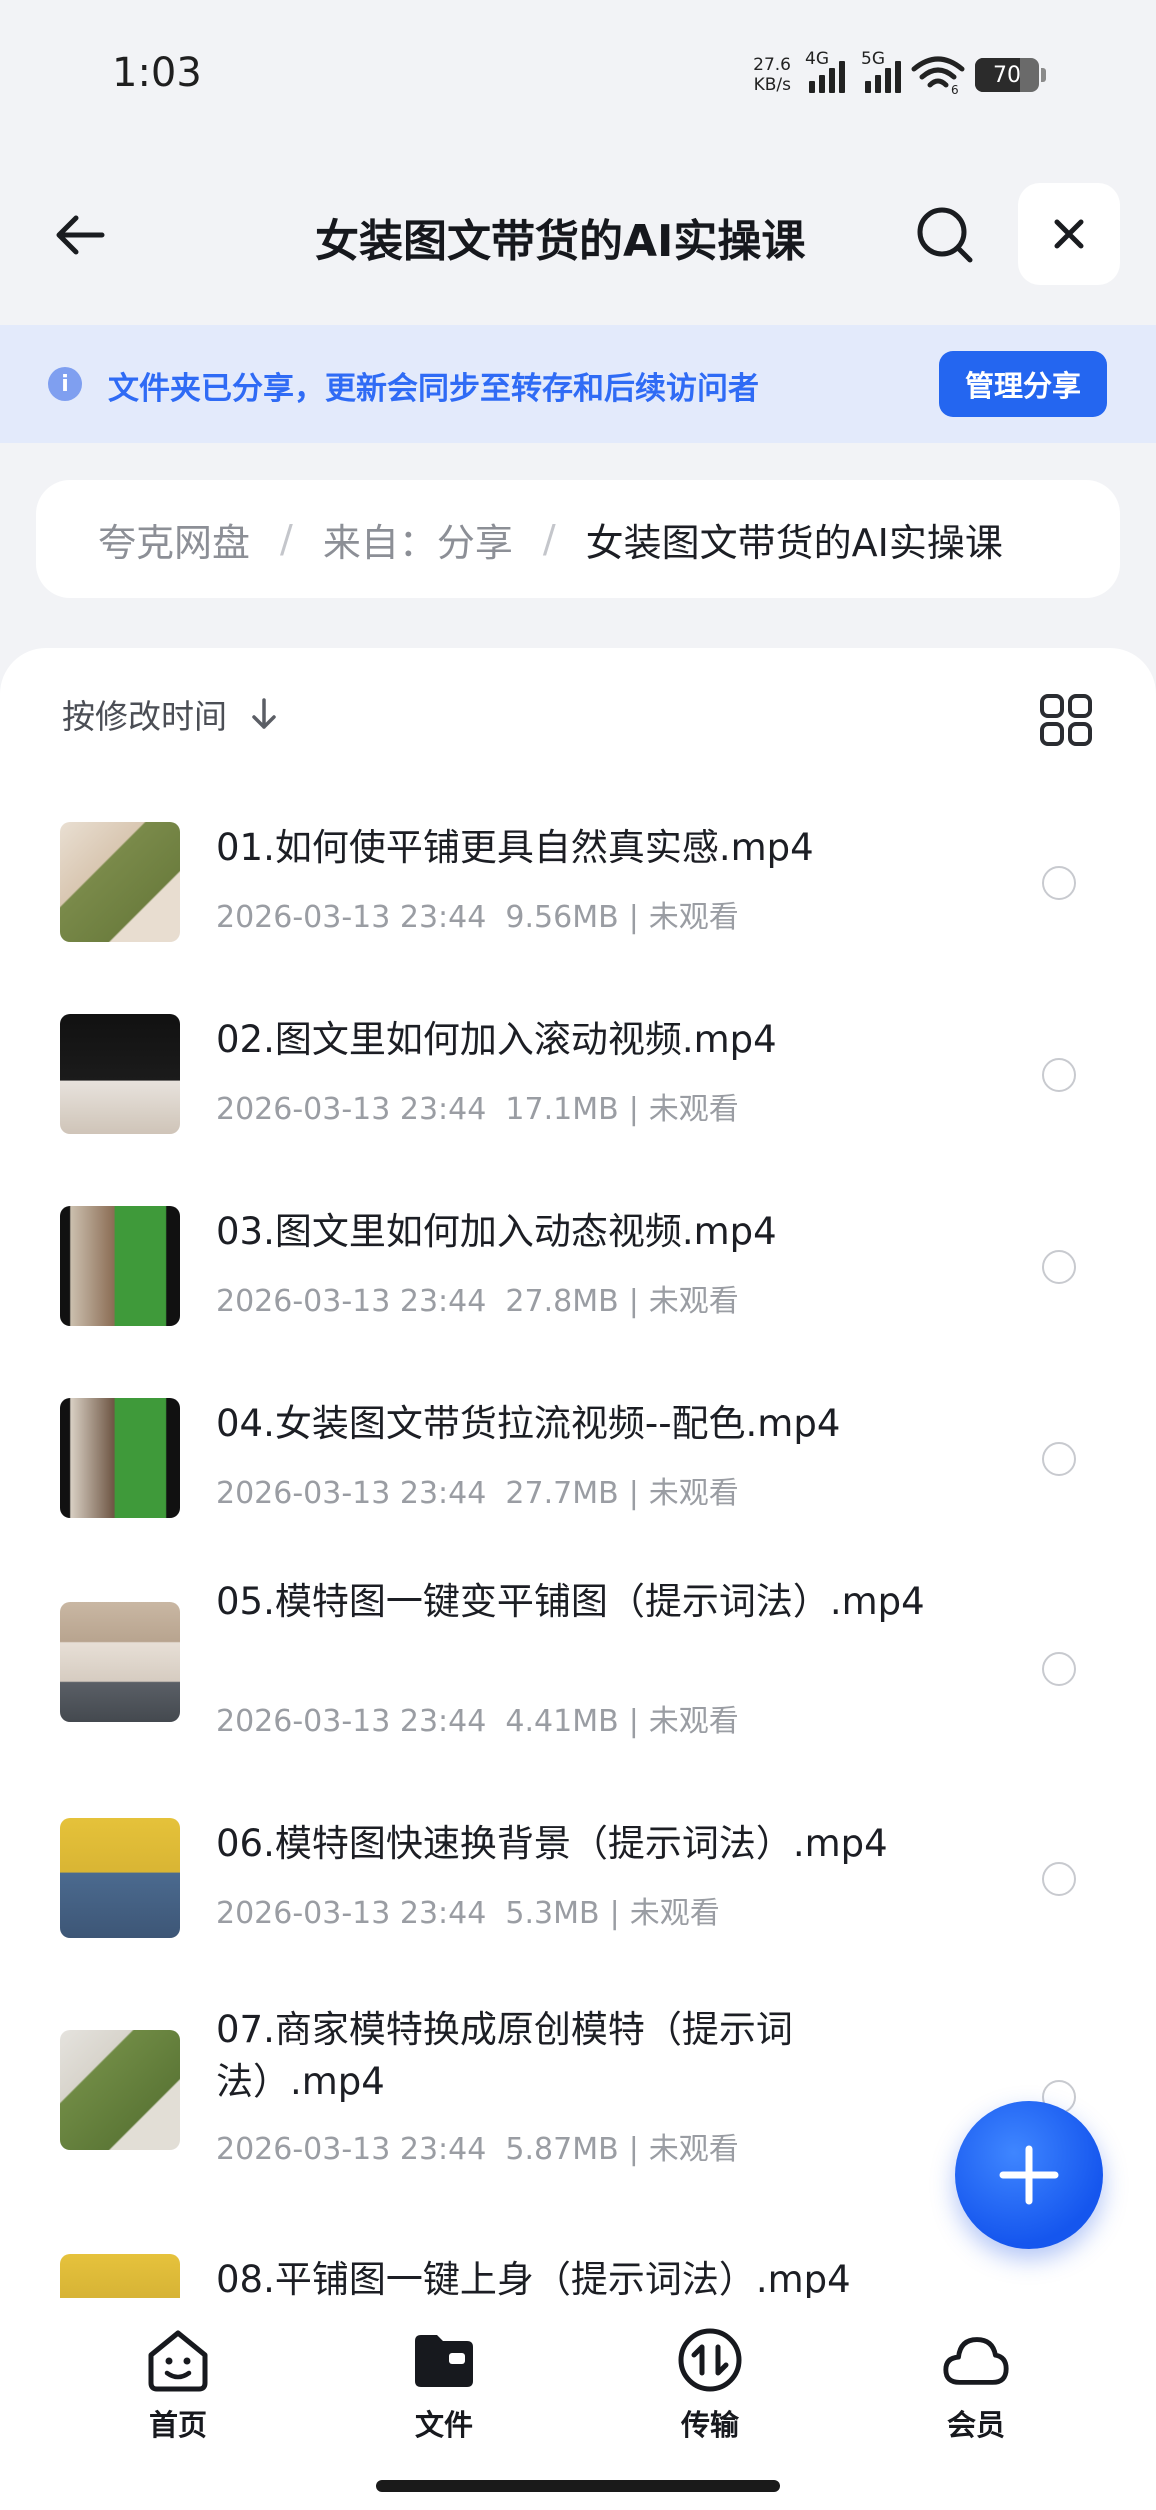 The height and width of the screenshot is (2510, 1156). I want to click on file-meta: 2026-03-13 23:44 27.7MB | 未观看, so click(477, 1493).